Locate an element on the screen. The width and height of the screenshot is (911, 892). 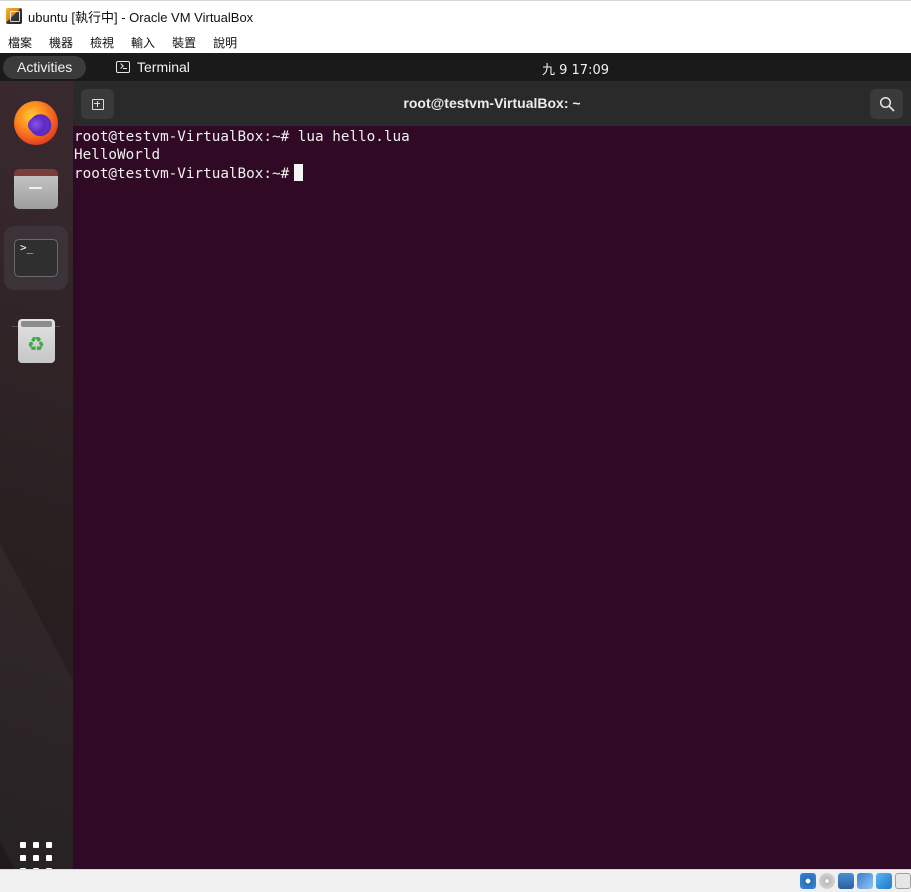
terminal-icon: >_ is located at coordinates (36, 258).